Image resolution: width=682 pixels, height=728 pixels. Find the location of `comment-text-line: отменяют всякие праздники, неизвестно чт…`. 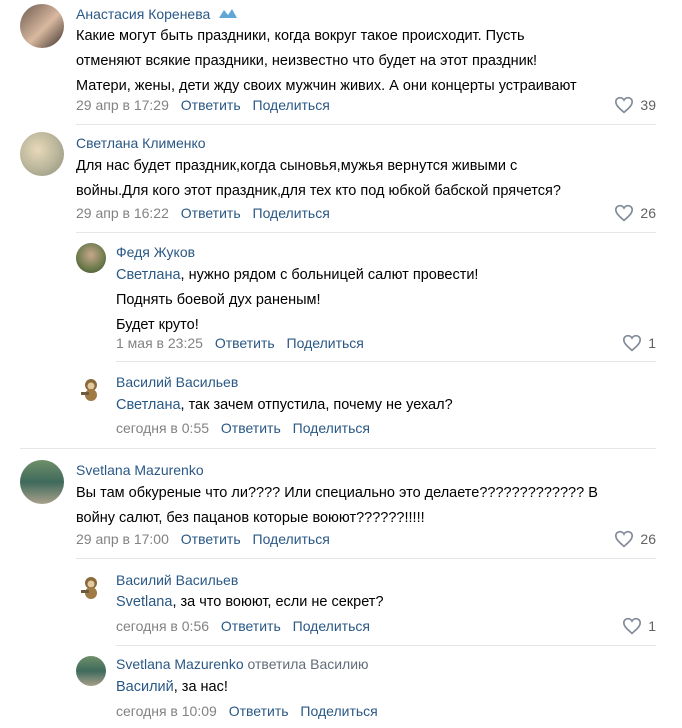

comment-text-line: отменяют всякие праздники, неизвестно чт… is located at coordinates (307, 61).